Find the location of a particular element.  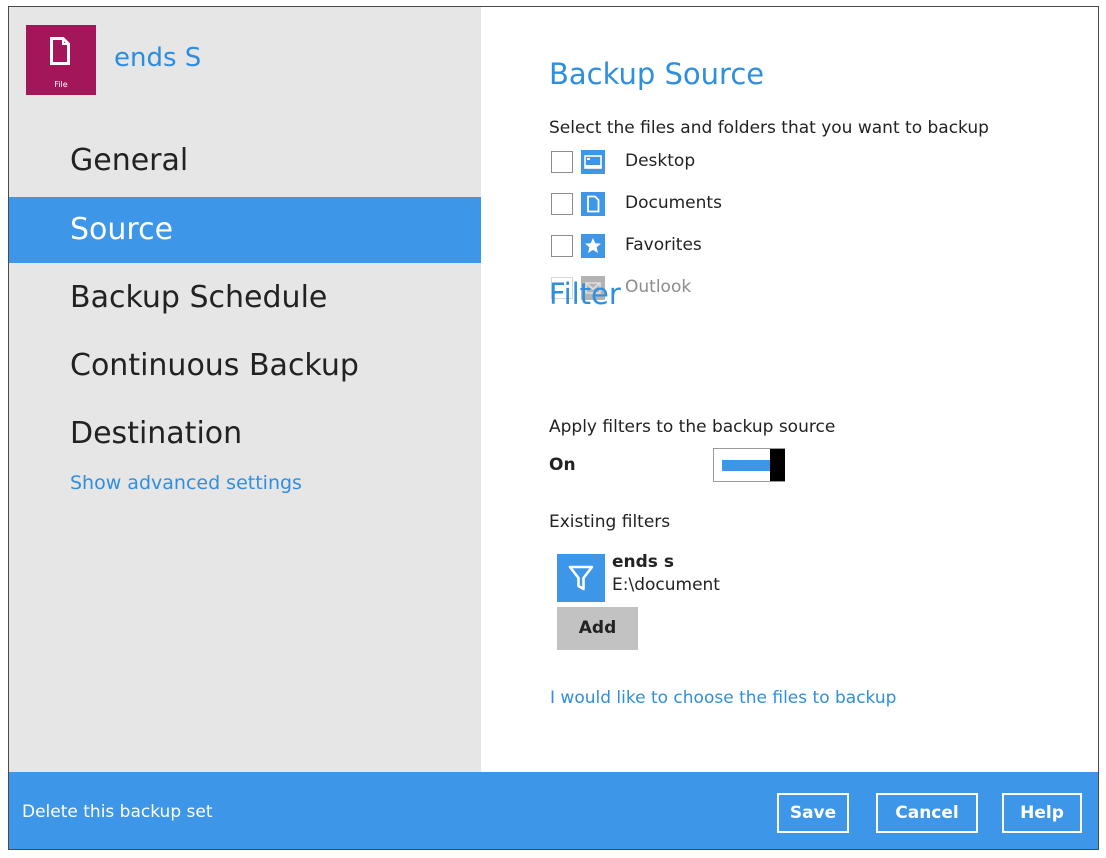

desktop-icon is located at coordinates (593, 162).